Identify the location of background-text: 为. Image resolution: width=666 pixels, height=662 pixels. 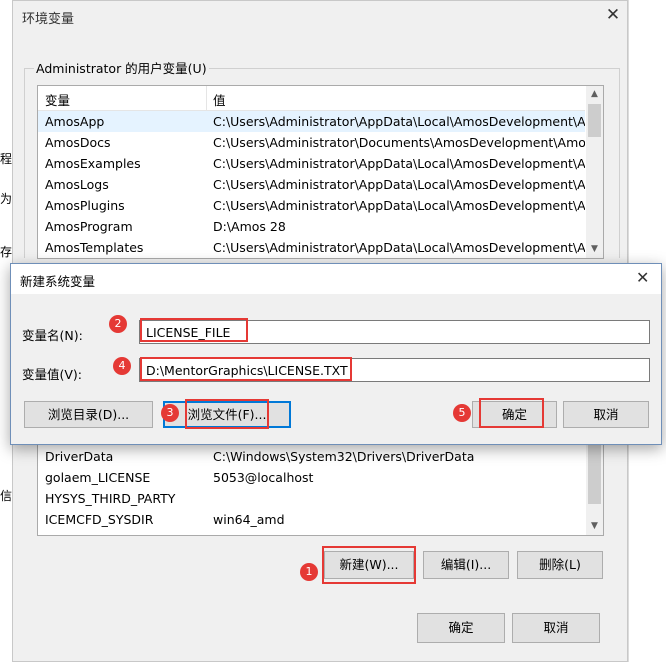
(6, 199).